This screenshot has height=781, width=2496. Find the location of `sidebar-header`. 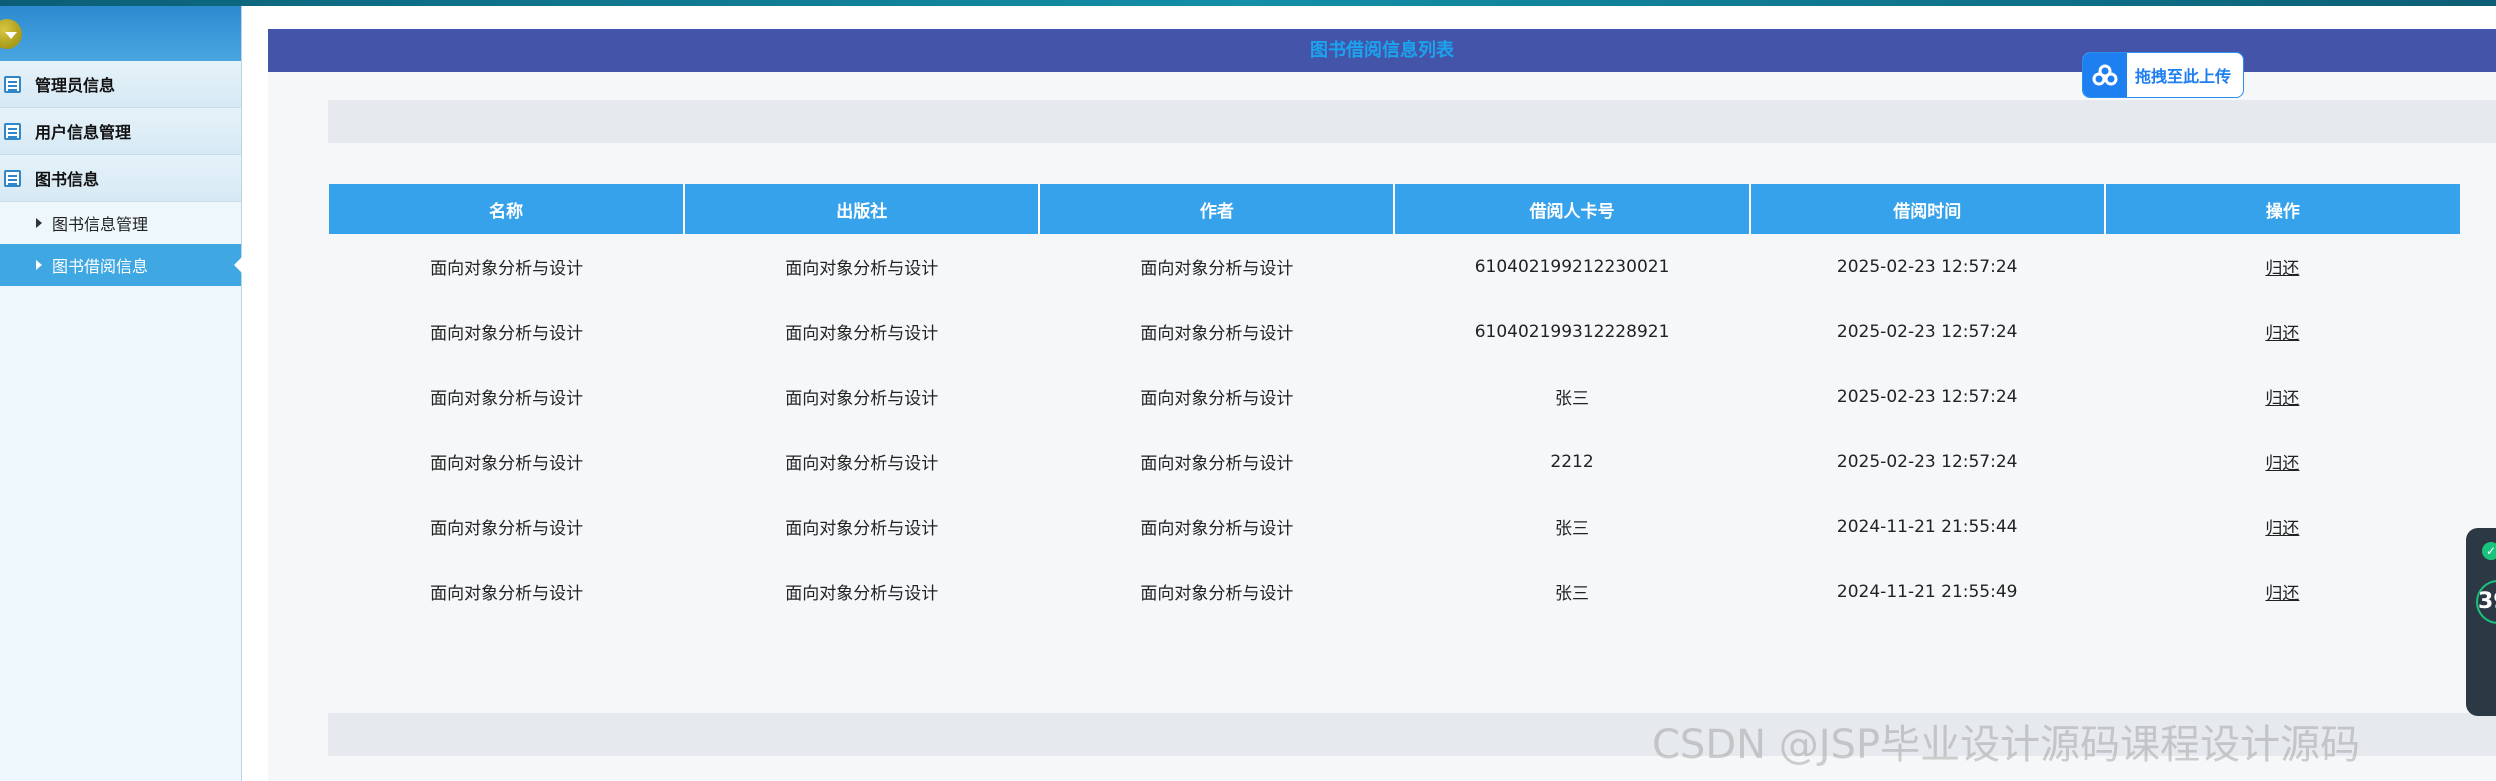

sidebar-header is located at coordinates (120, 33).